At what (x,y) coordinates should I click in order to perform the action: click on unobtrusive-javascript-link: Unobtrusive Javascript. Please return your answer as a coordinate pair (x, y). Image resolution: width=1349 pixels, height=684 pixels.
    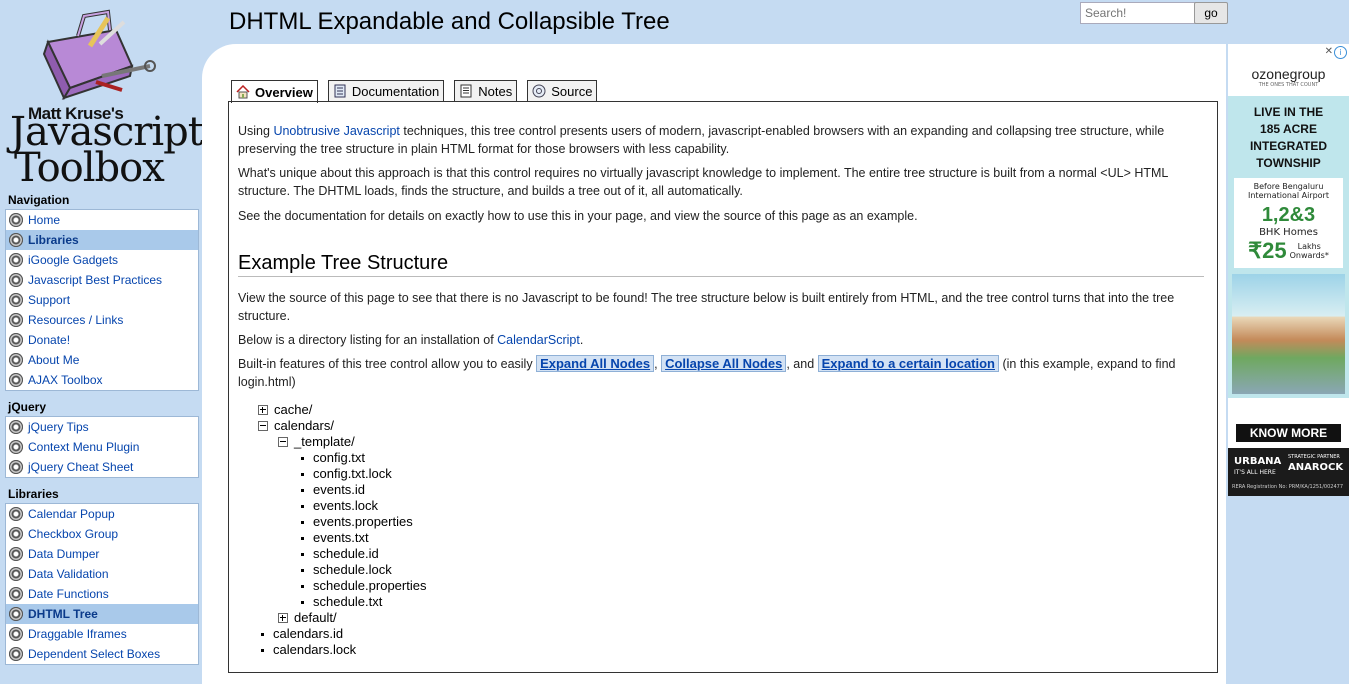
    Looking at the image, I should click on (336, 131).